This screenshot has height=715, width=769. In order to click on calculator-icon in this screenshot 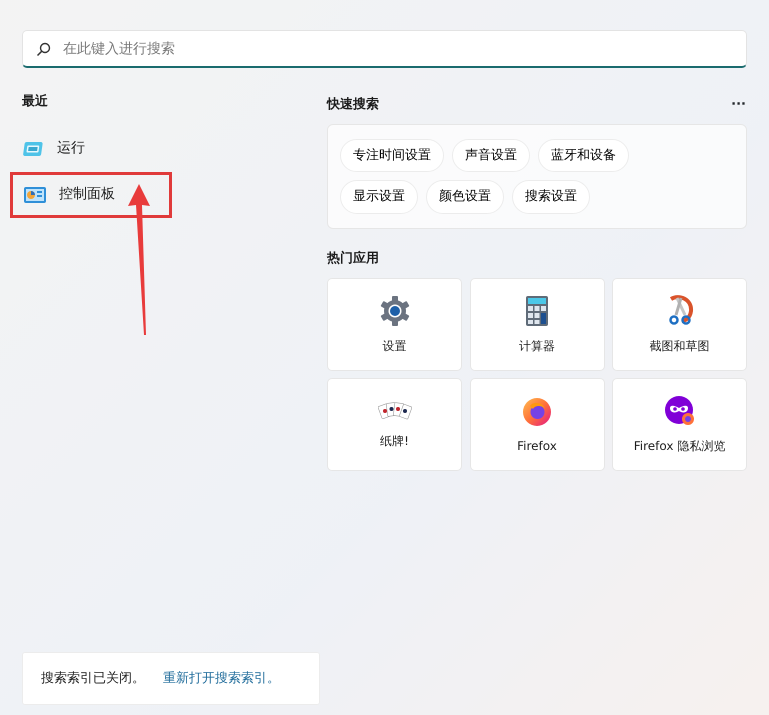, I will do `click(537, 310)`.